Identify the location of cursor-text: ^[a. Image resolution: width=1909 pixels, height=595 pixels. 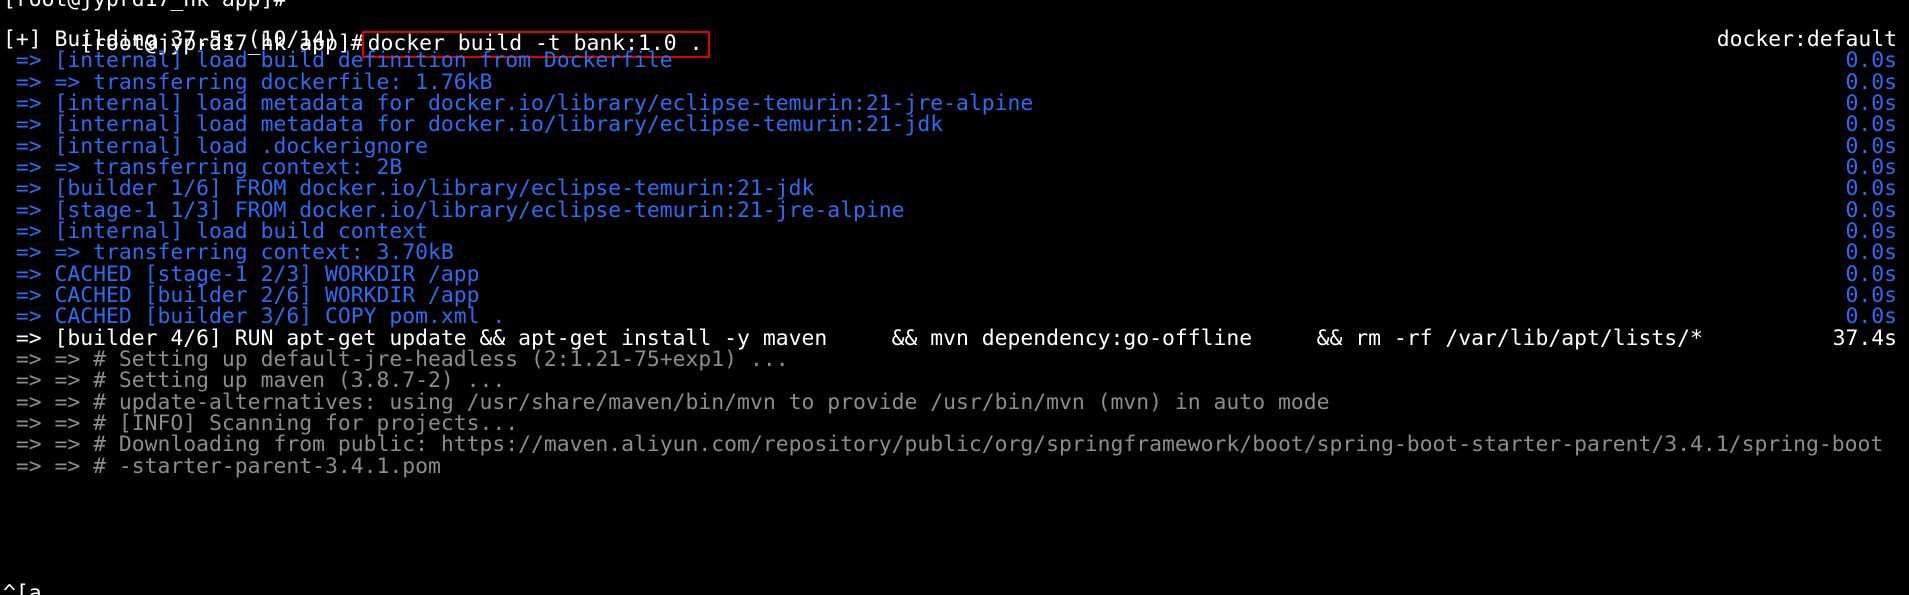
(22, 588).